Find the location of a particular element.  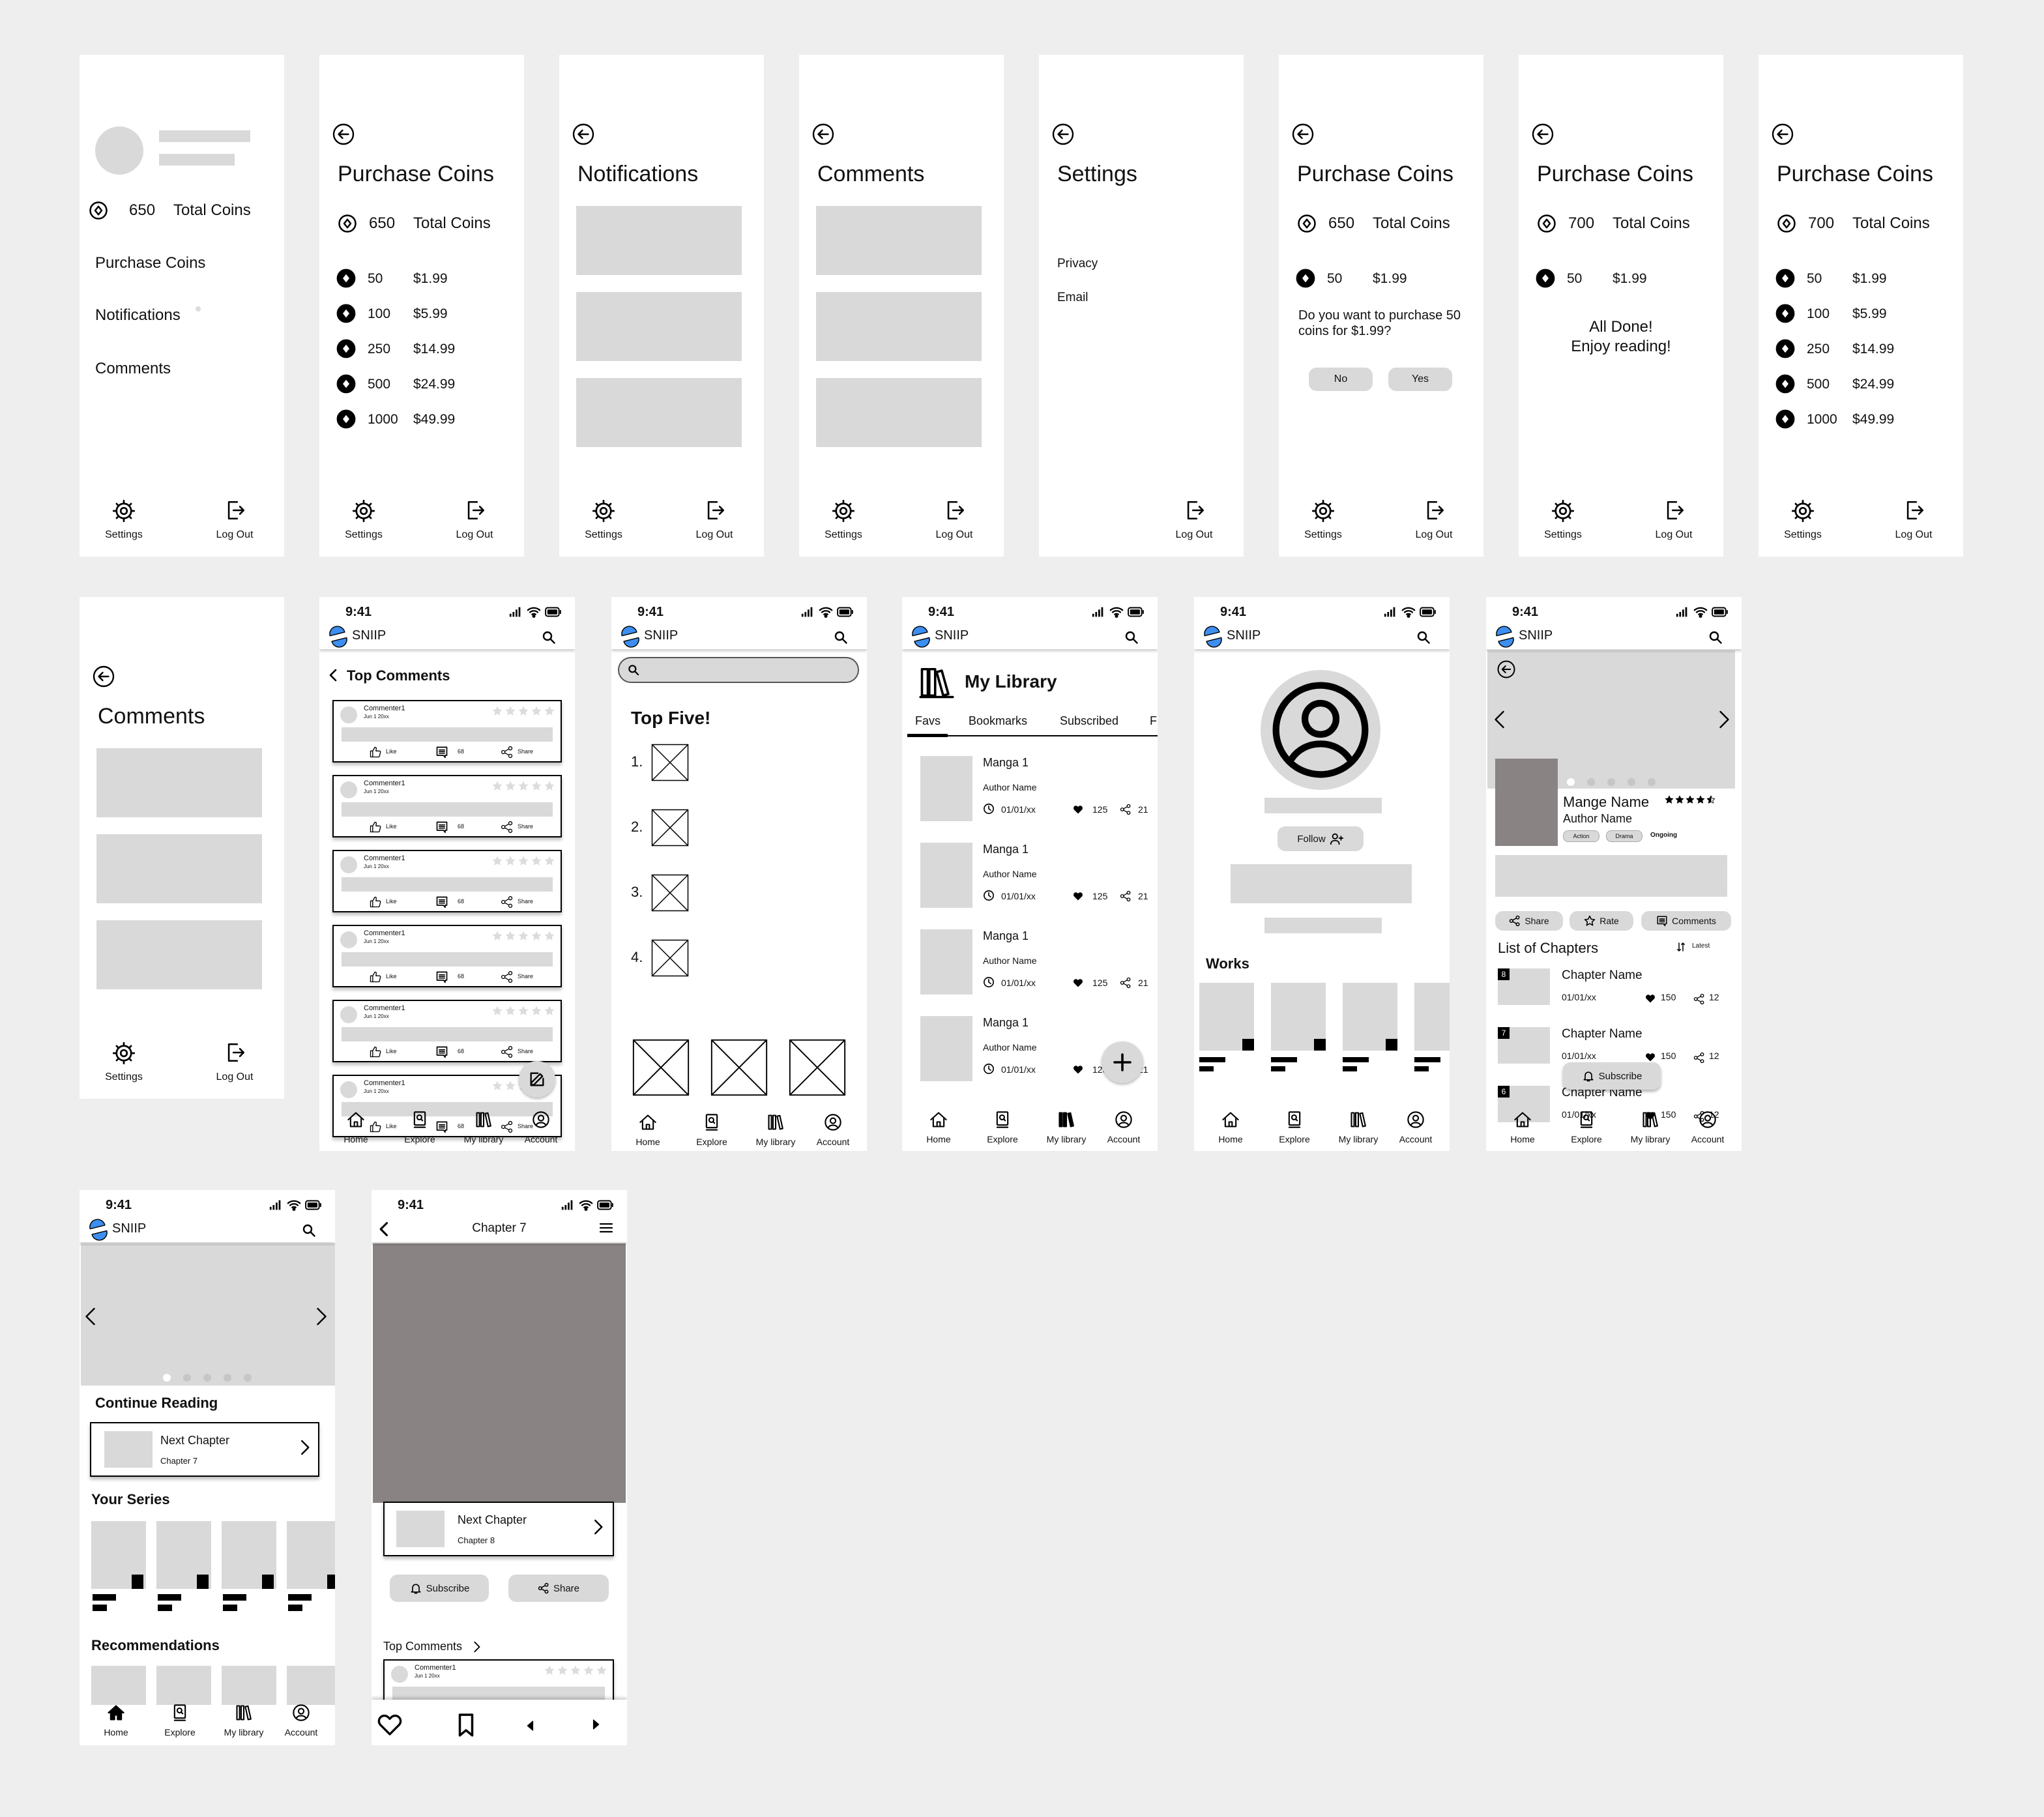

carousel-next-icon is located at coordinates (1723, 719).